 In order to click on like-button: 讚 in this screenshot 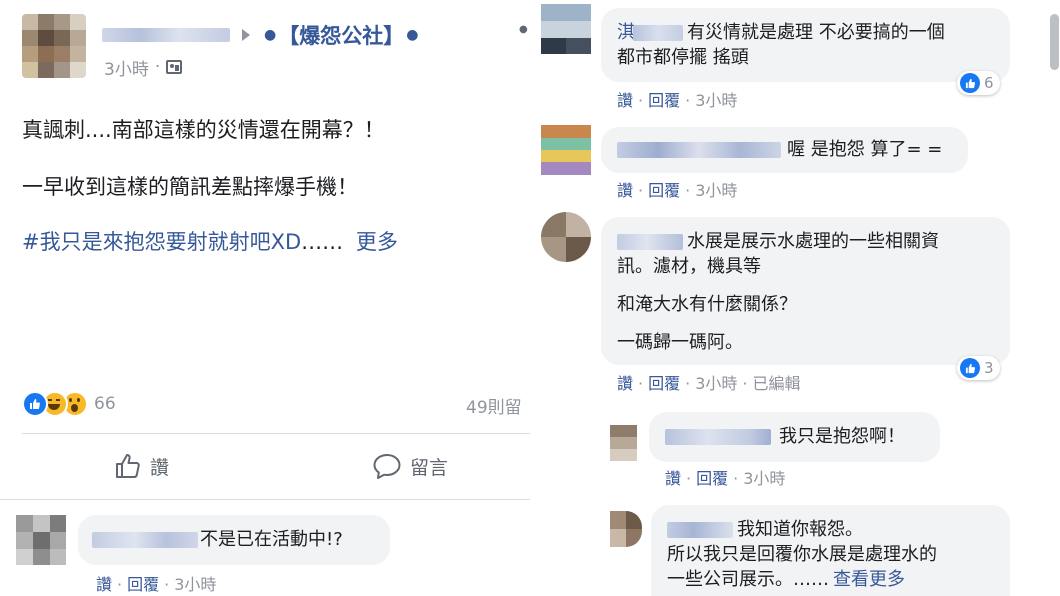, I will do `click(141, 466)`.